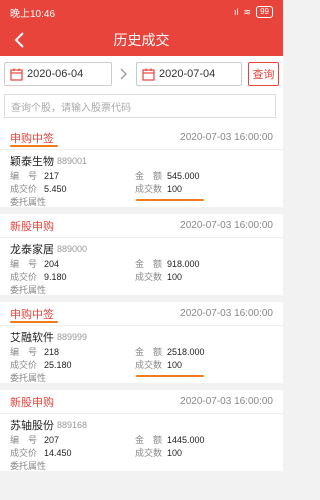 This screenshot has height=500, width=320. Describe the element at coordinates (183, 263) in the screenshot. I see `amount-value: 918.000` at that location.